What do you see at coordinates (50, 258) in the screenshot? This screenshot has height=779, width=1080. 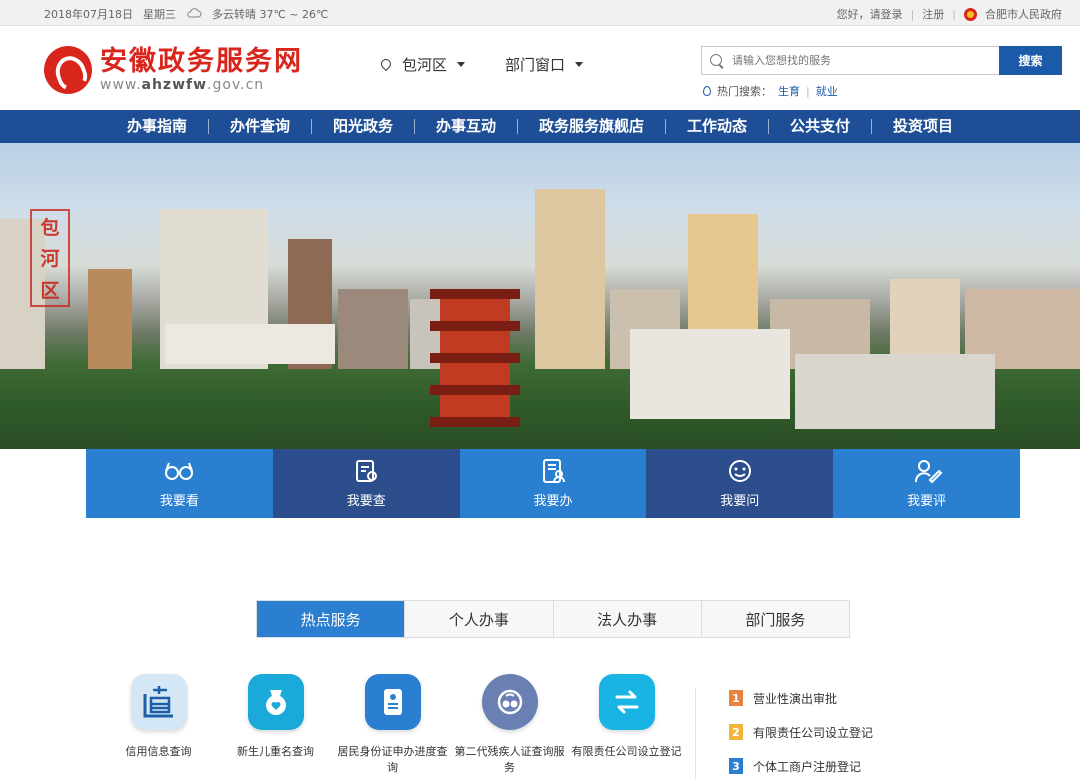 I see `district-stamp: 包 河 区` at bounding box center [50, 258].